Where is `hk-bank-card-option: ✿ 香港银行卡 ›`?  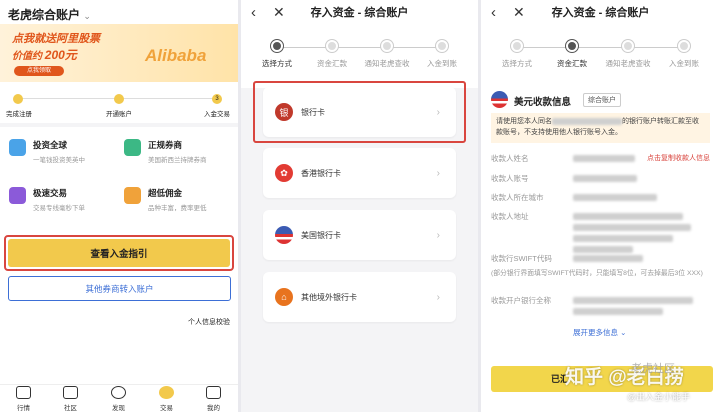
hk-bank-card-option: ✿ 香港银行卡 › is located at coordinates (359, 173).